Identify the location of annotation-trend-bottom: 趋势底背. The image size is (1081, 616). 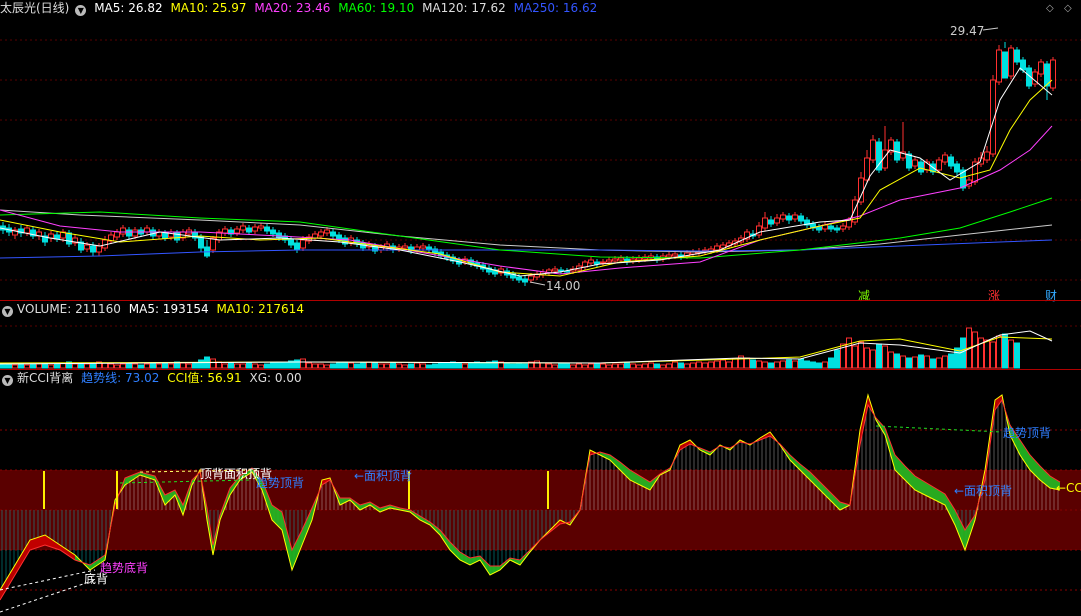
(124, 568).